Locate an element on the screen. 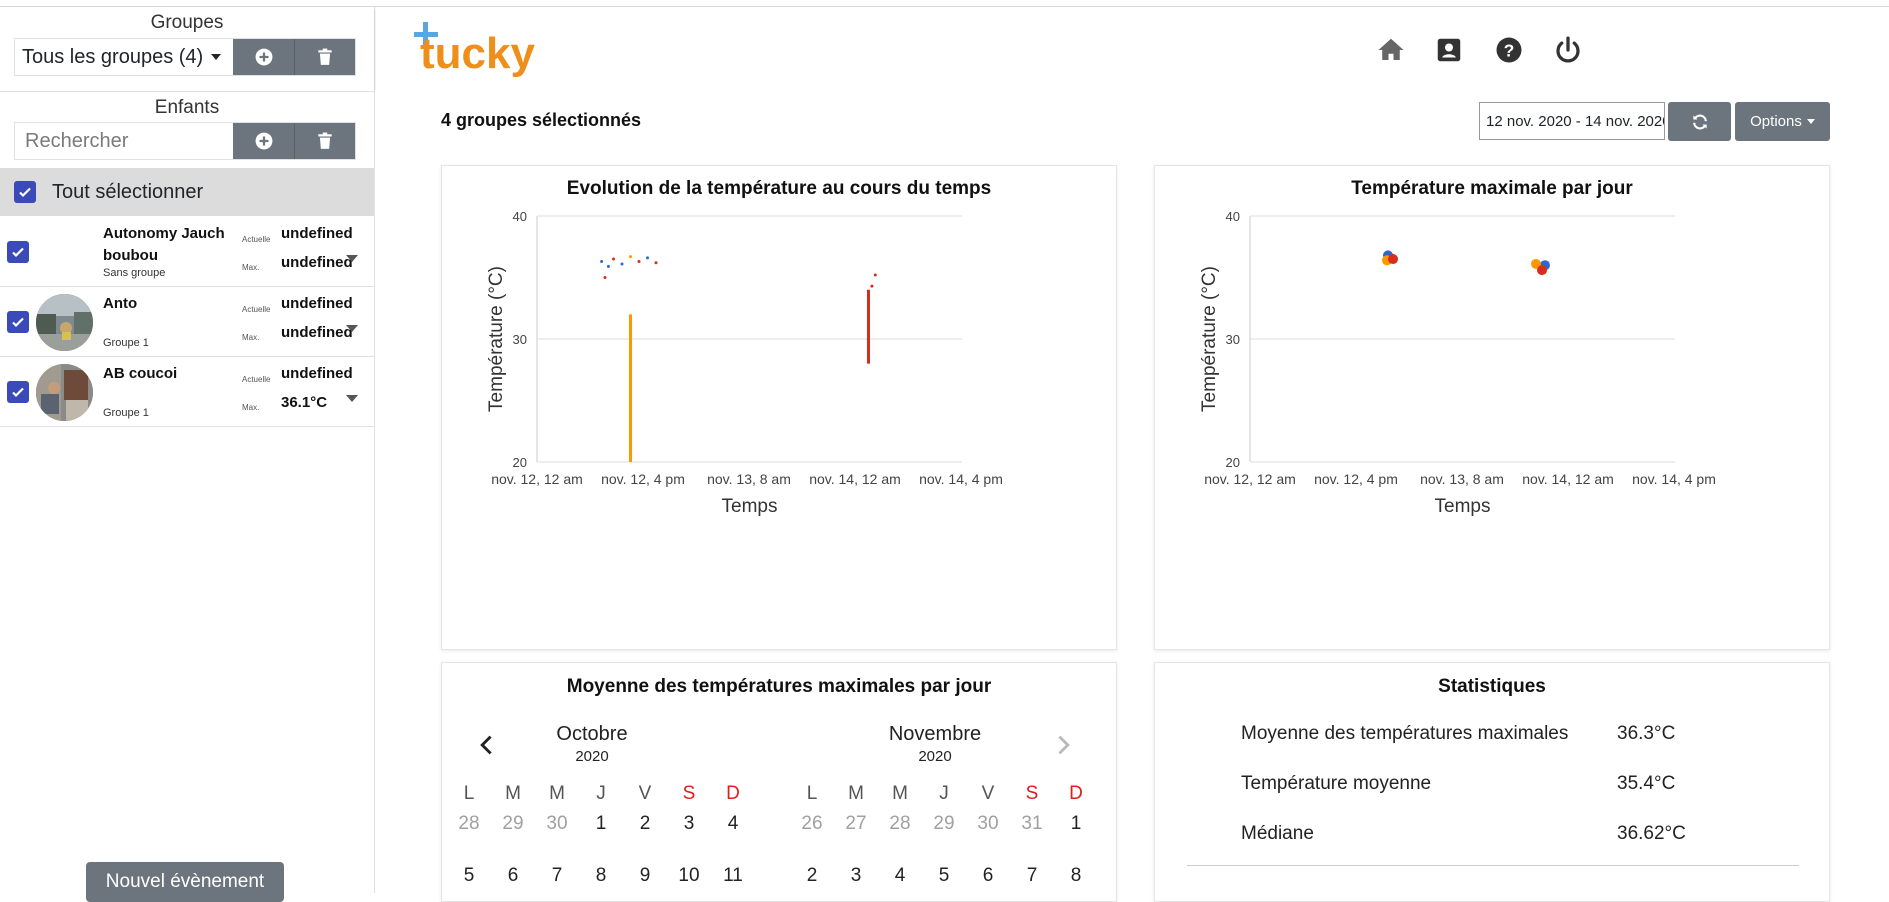 This screenshot has height=902, width=1889. select-all-checkbox is located at coordinates (25, 192).